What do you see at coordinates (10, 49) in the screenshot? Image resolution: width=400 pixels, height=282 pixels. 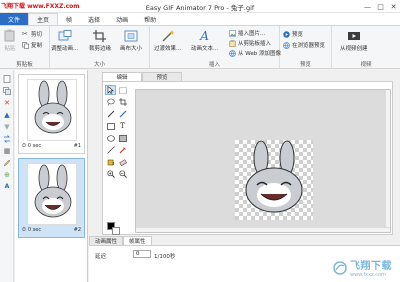 I see `paste-label: 粘贴` at bounding box center [10, 49].